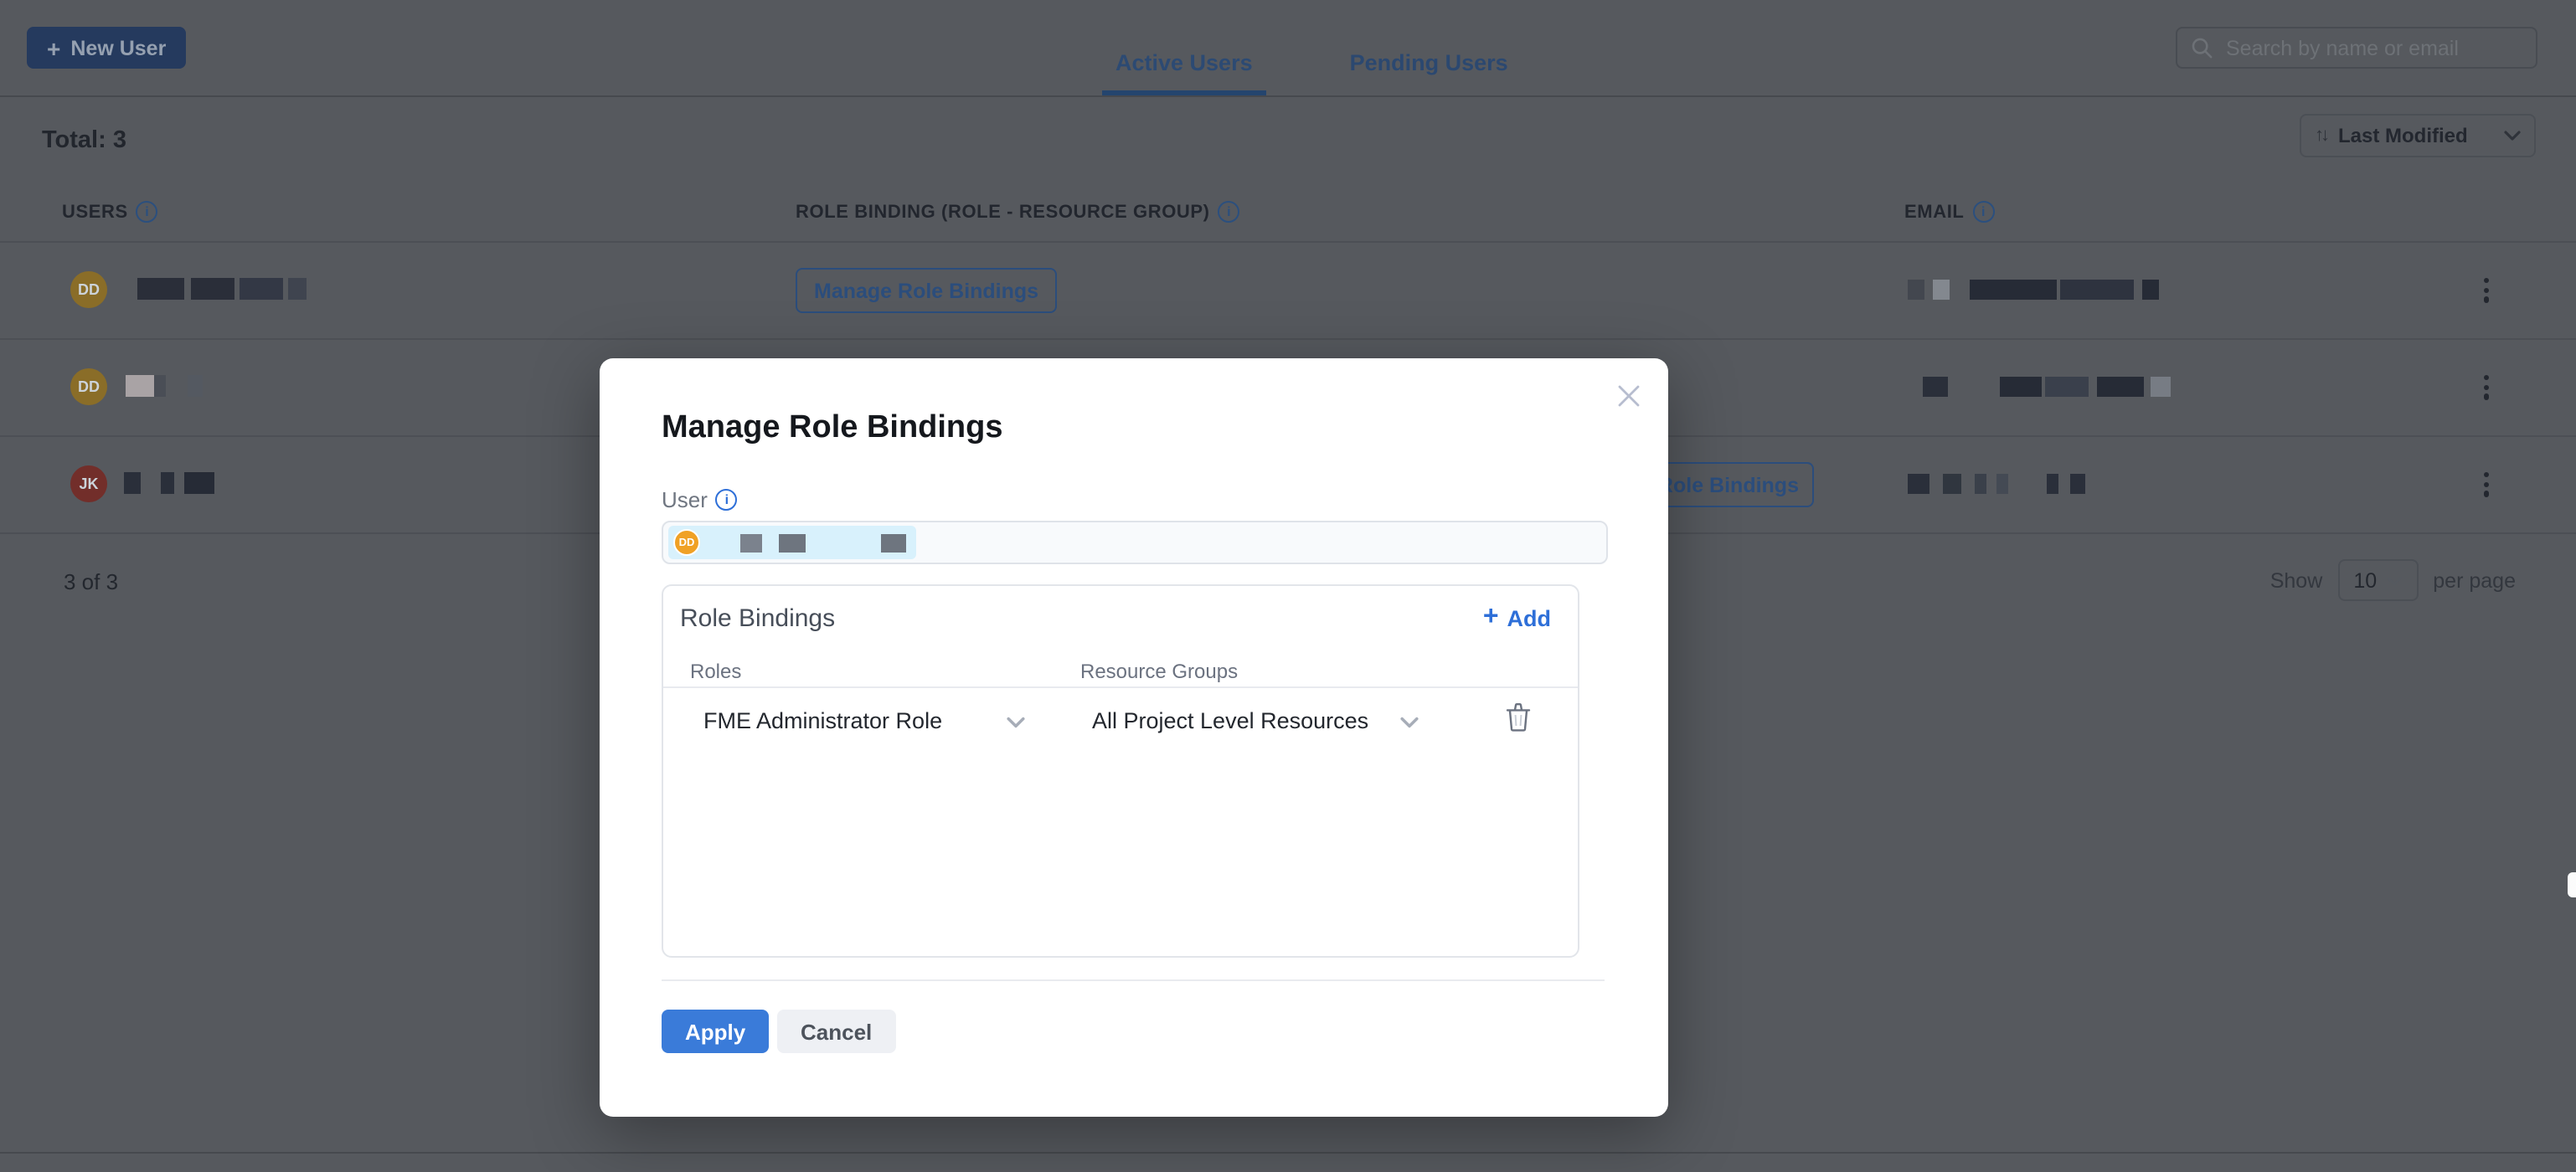 This screenshot has height=1172, width=2576. What do you see at coordinates (1517, 617) in the screenshot?
I see `add-binding-button: + Add` at bounding box center [1517, 617].